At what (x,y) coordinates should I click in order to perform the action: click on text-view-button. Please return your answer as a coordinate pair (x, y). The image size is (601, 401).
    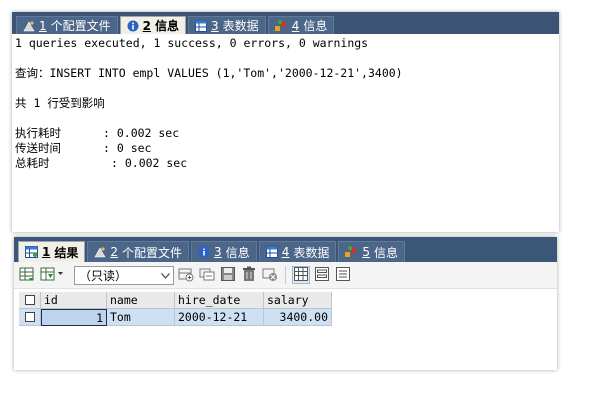
    Looking at the image, I should click on (343, 275).